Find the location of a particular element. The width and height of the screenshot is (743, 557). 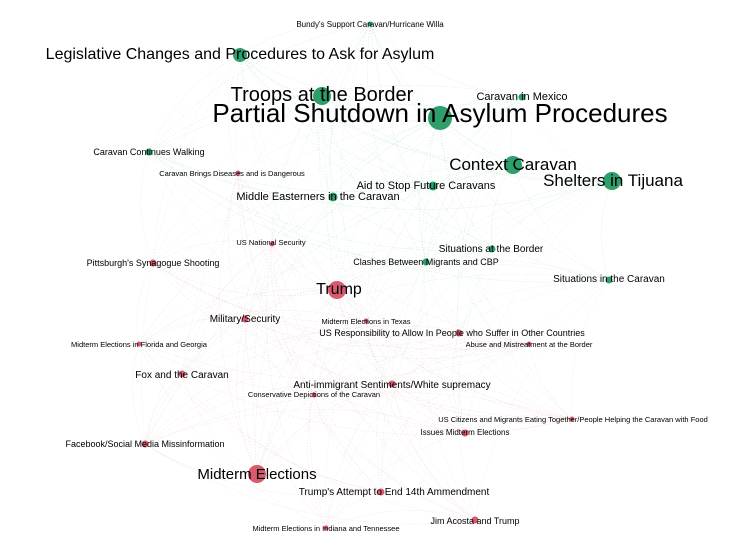

edge-shutdown-texas is located at coordinates (403, 219).